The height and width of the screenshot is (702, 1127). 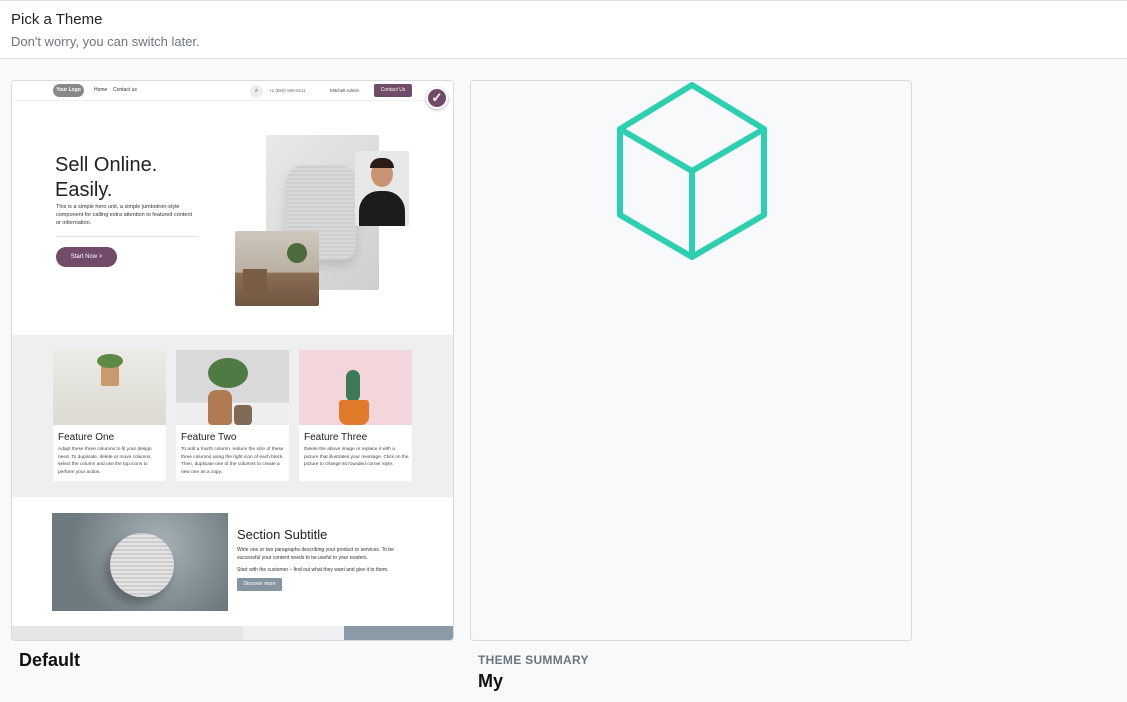 I want to click on preview-hero-title-line2: Easily., so click(x=84, y=190).